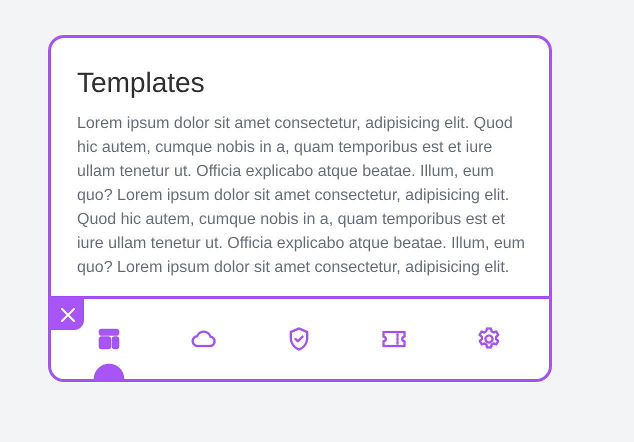 The height and width of the screenshot is (442, 634). I want to click on close-icon, so click(68, 314).